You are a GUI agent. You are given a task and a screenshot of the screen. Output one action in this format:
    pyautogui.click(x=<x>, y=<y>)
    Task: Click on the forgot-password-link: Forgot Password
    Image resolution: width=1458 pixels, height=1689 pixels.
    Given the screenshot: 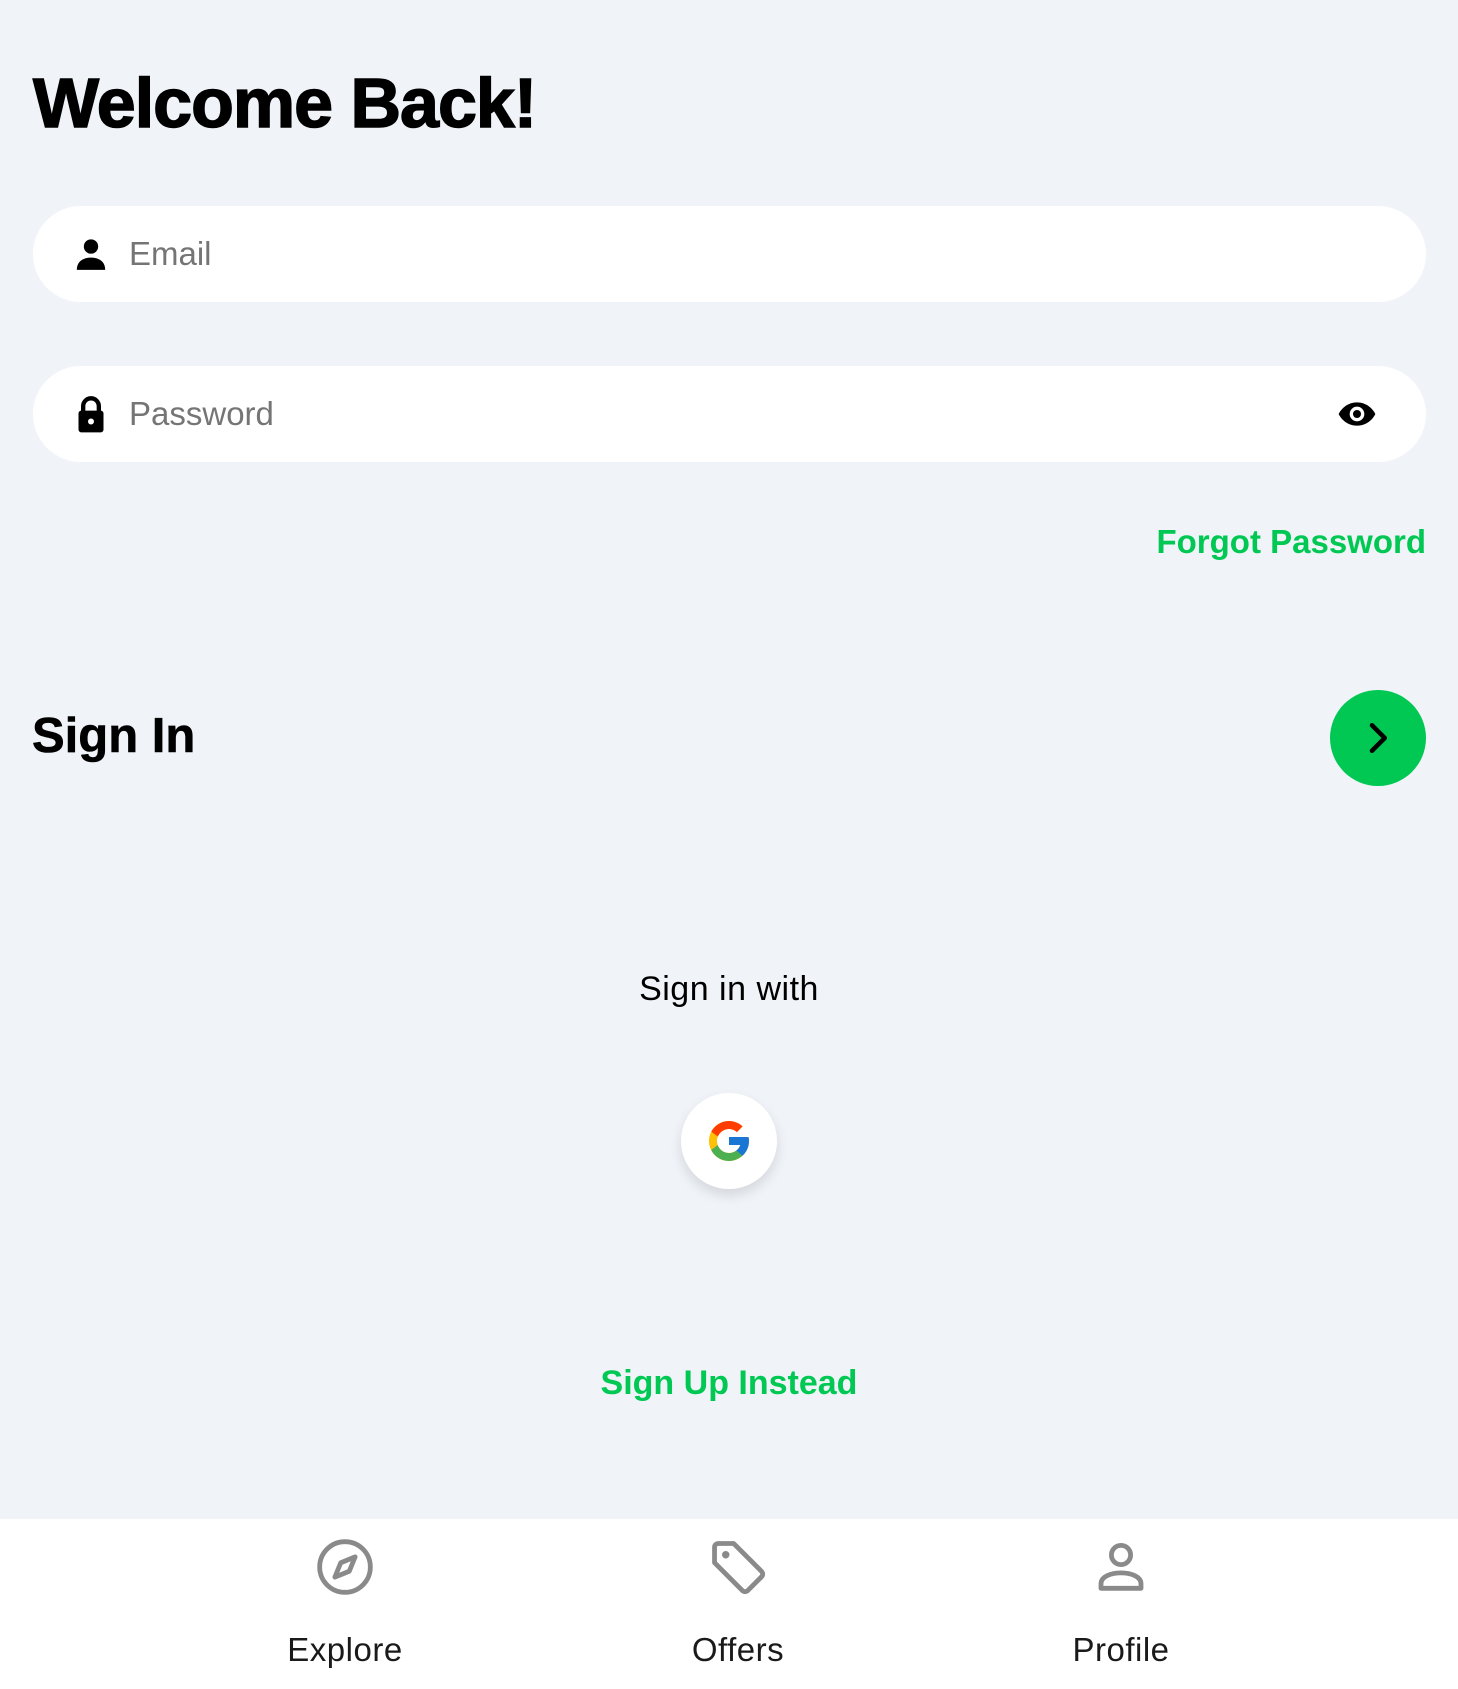 What is the action you would take?
    pyautogui.click(x=1291, y=542)
    